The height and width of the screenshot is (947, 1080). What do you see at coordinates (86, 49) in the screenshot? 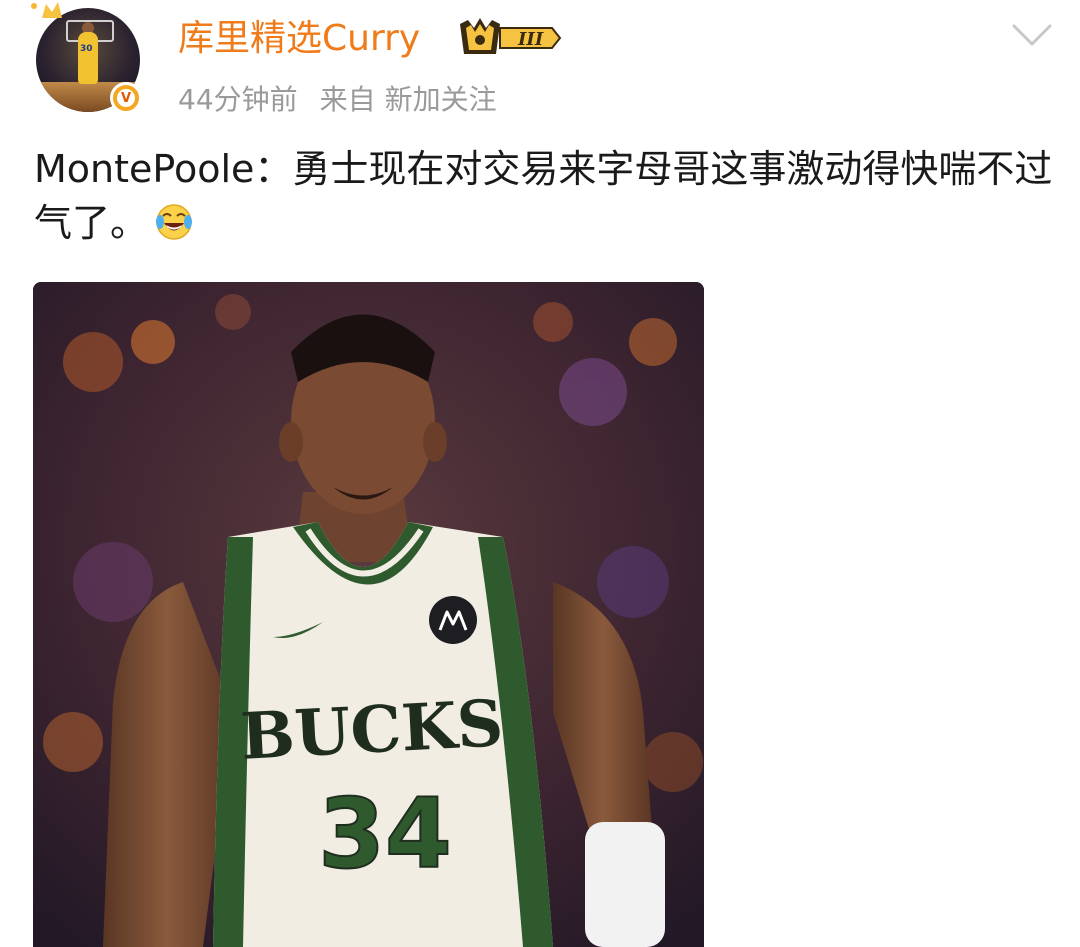
I see `avatar-jersey-number: 30` at bounding box center [86, 49].